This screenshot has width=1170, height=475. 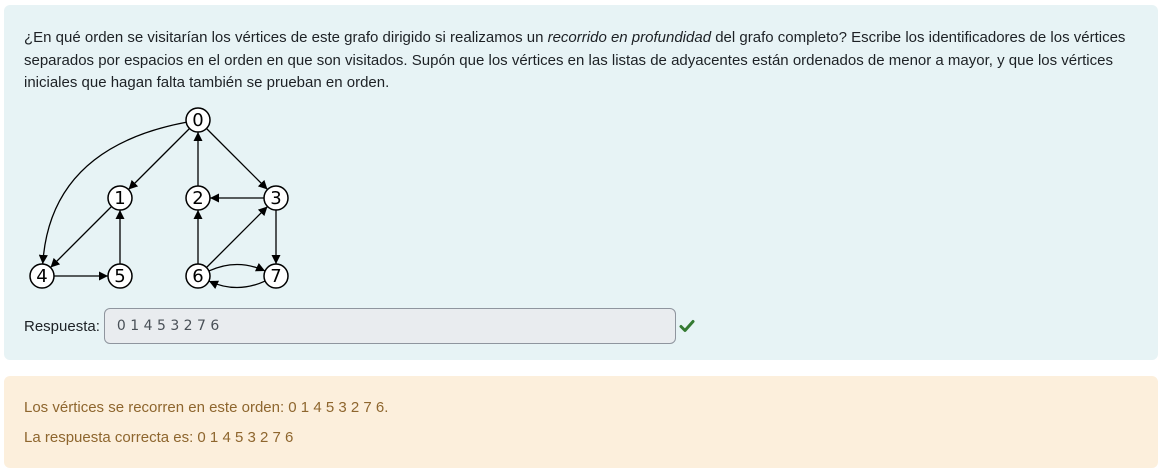 I want to click on question-text-emphasis: recorrido en profundidad, so click(x=629, y=37).